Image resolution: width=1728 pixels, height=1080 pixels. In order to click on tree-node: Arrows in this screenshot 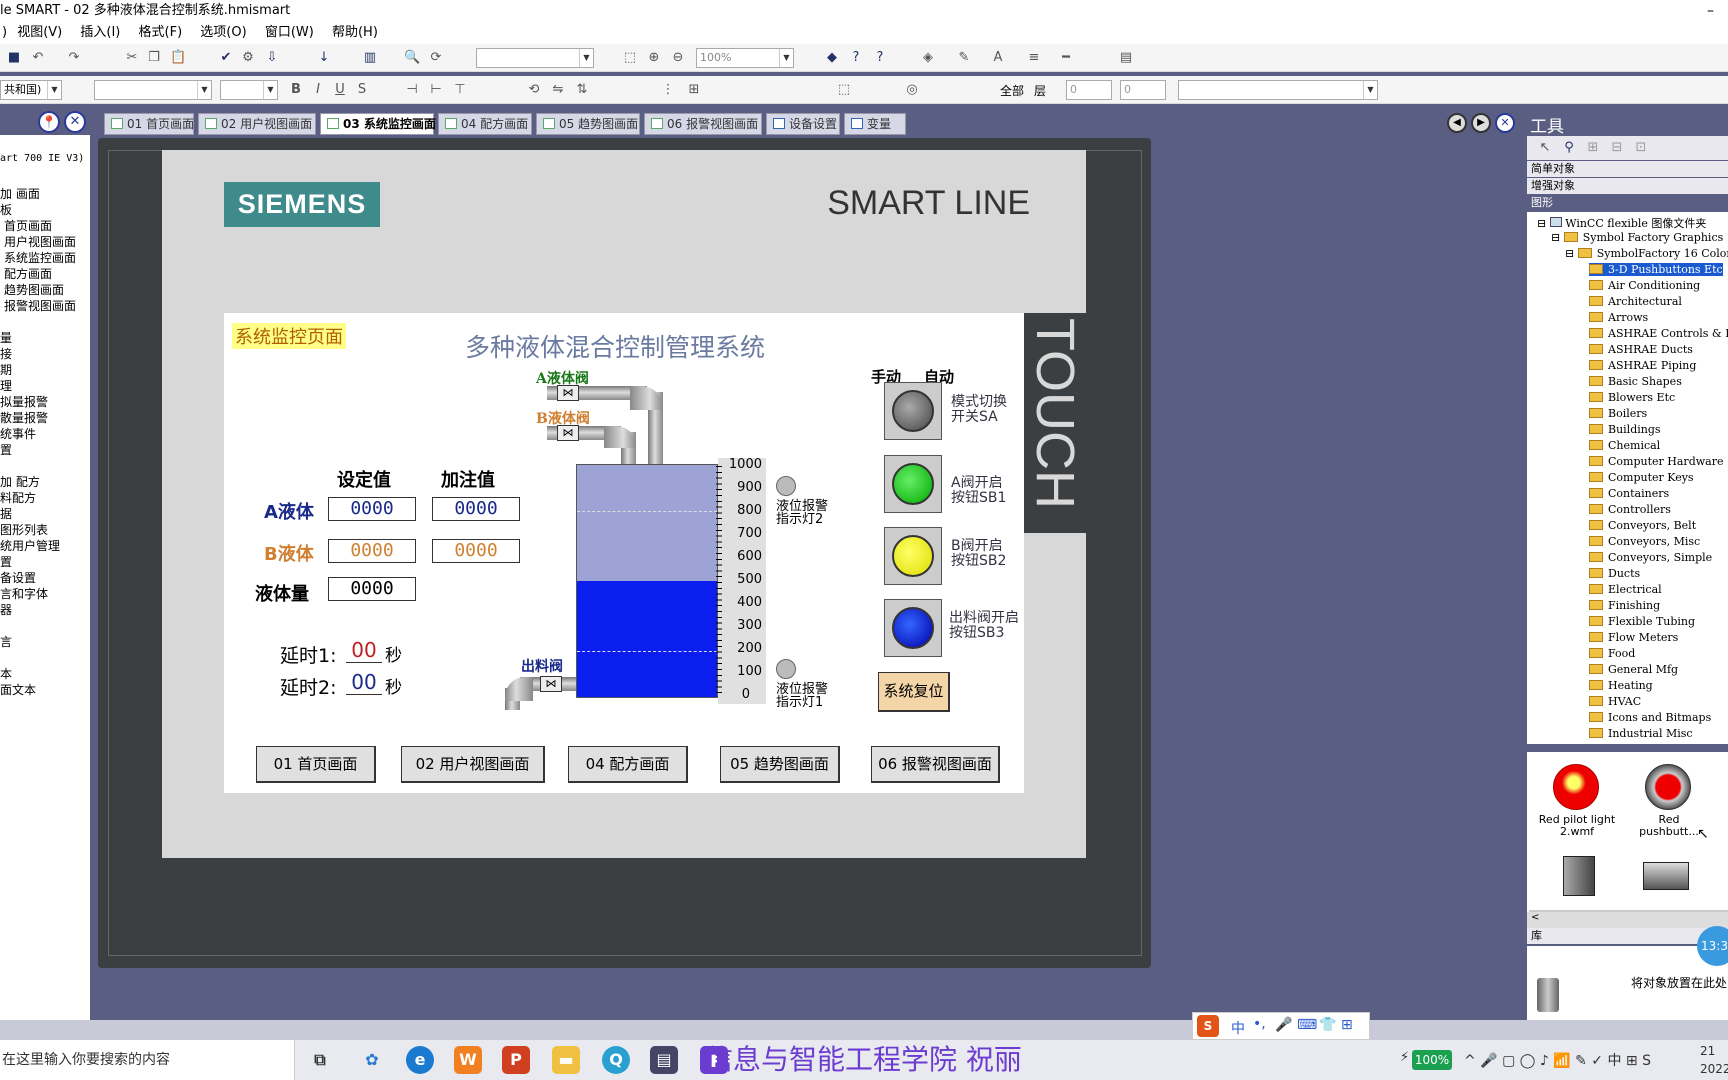, I will do `click(1618, 317)`.